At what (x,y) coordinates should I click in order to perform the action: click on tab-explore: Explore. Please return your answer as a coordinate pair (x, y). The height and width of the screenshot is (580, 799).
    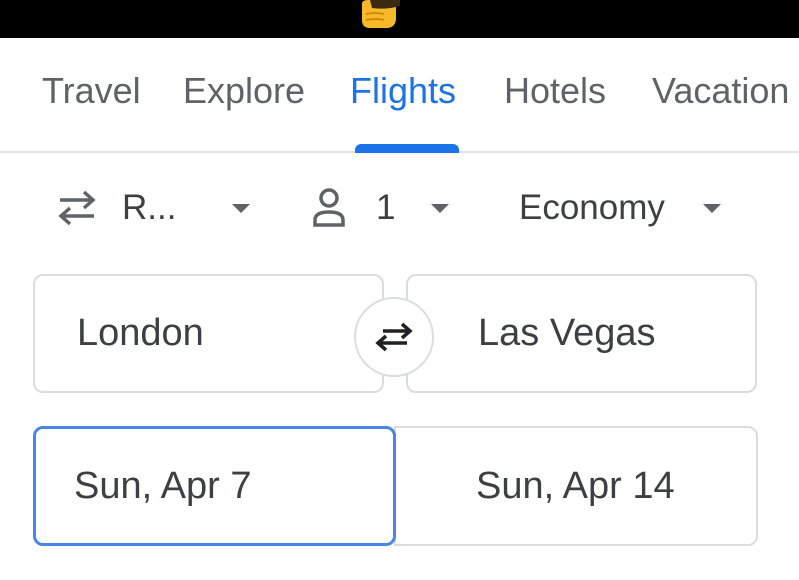
    Looking at the image, I should click on (244, 91).